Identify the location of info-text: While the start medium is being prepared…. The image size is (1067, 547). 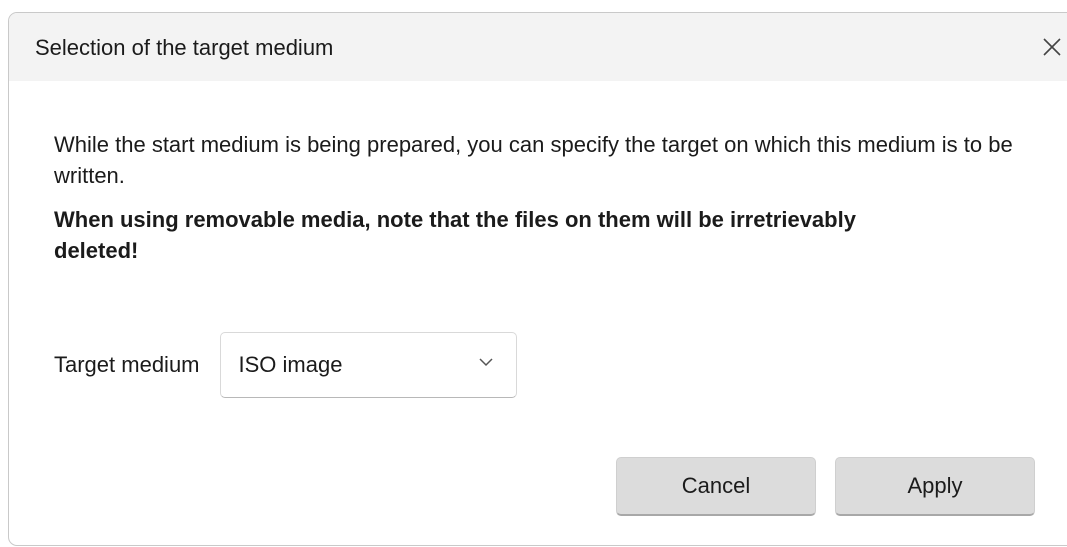
(533, 160).